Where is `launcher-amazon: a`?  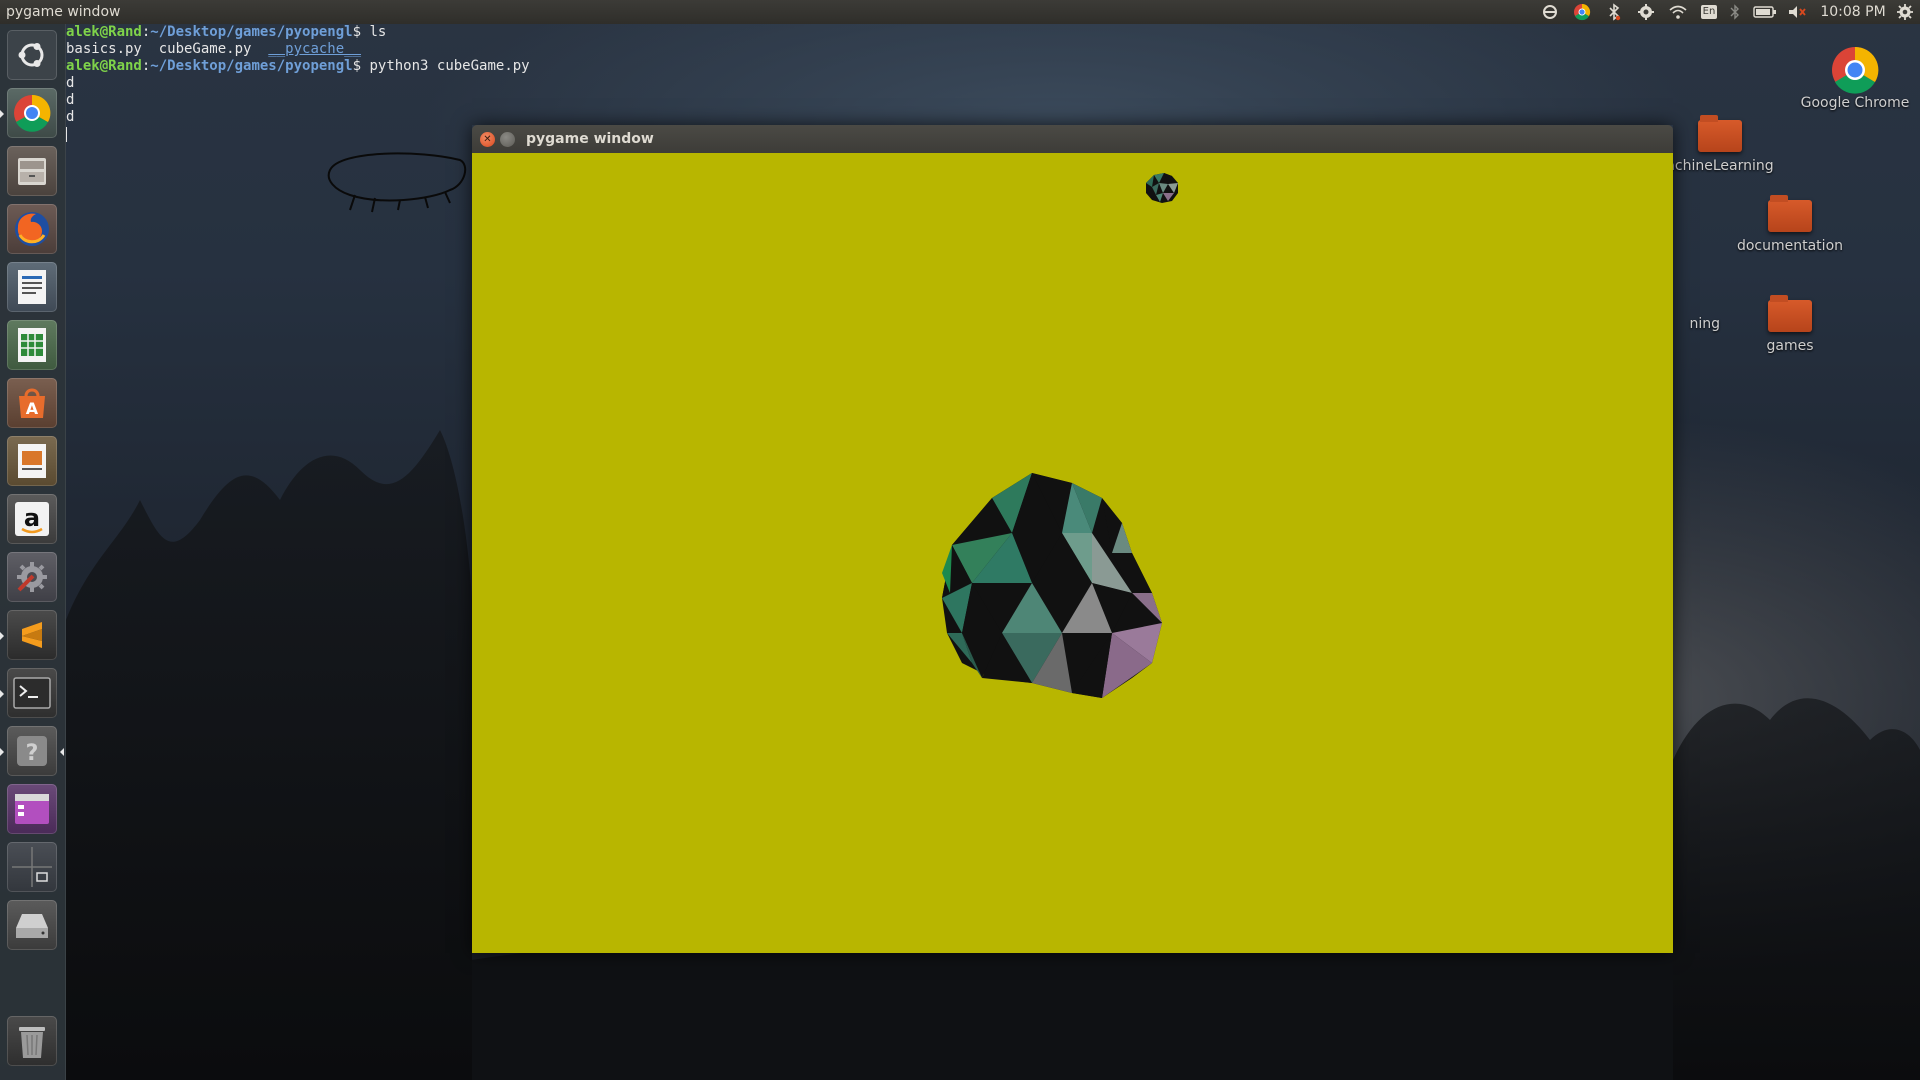
launcher-amazon: a is located at coordinates (32, 519).